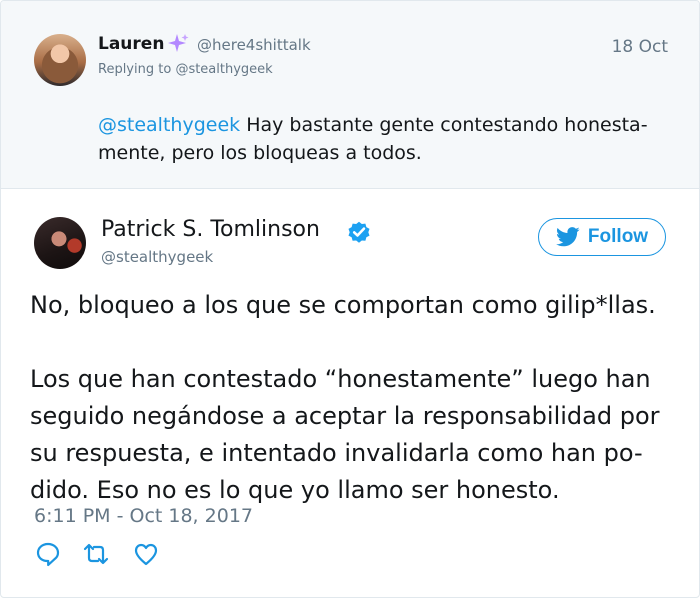 The image size is (700, 598). I want to click on replying-to: Replying to @stealthygeek, so click(185, 69).